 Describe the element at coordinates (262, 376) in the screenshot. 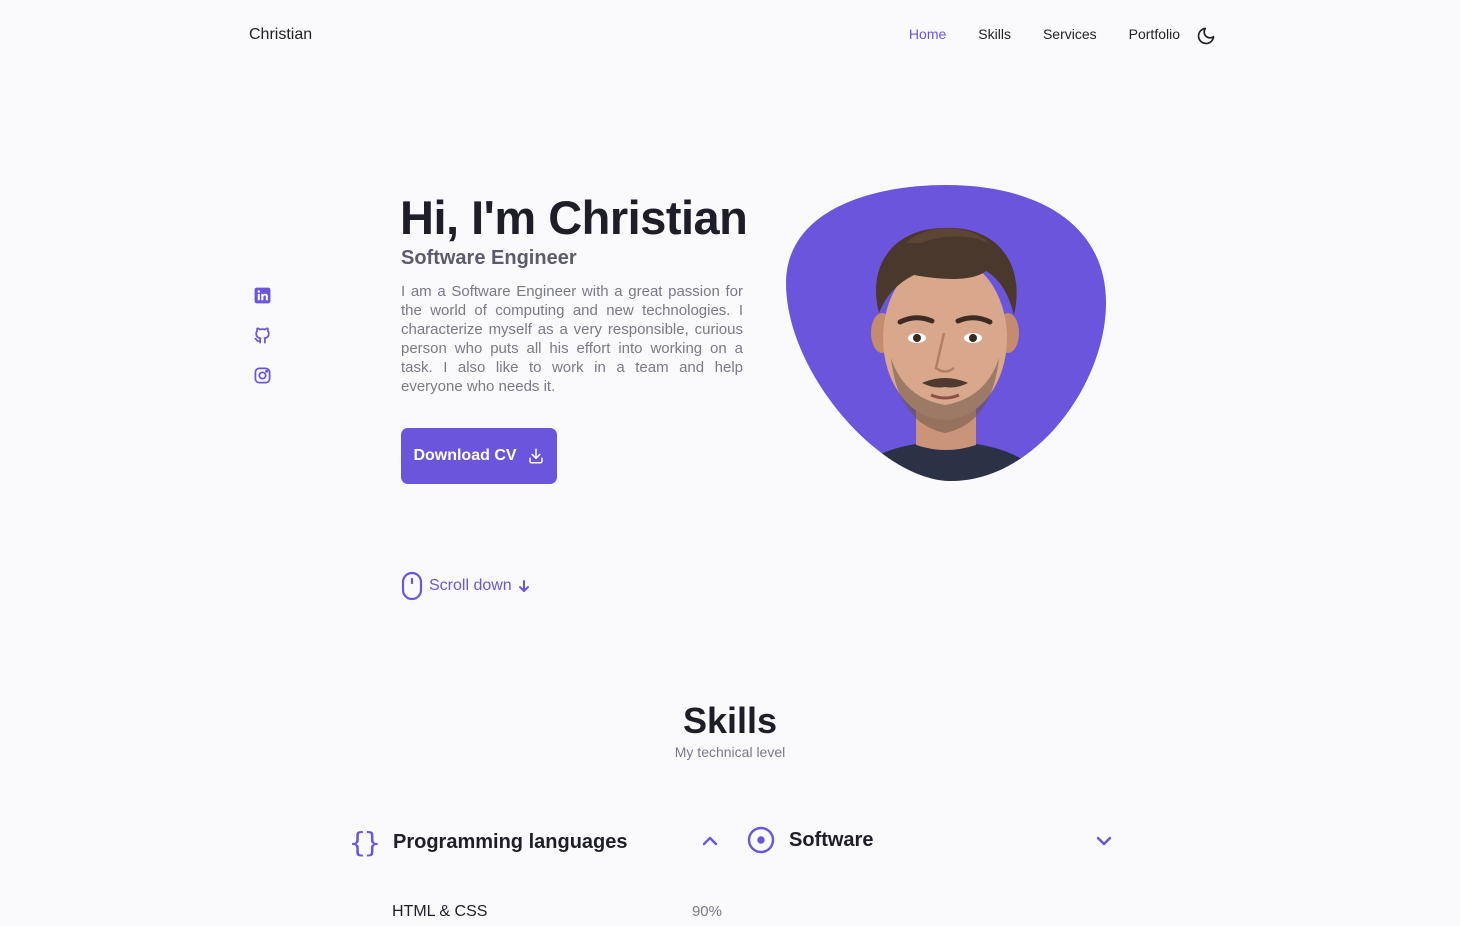

I see `instagram-icon` at that location.